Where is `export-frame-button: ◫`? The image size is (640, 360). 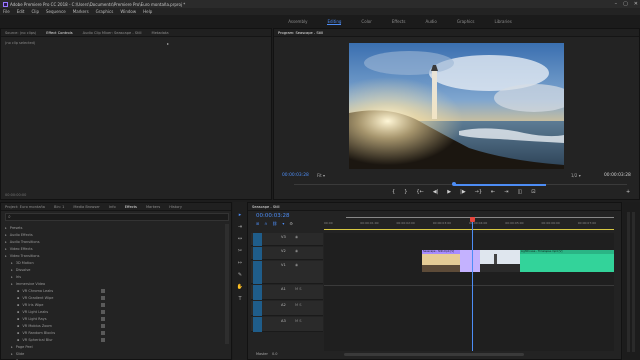
export-frame-button: ◫ is located at coordinates (519, 192).